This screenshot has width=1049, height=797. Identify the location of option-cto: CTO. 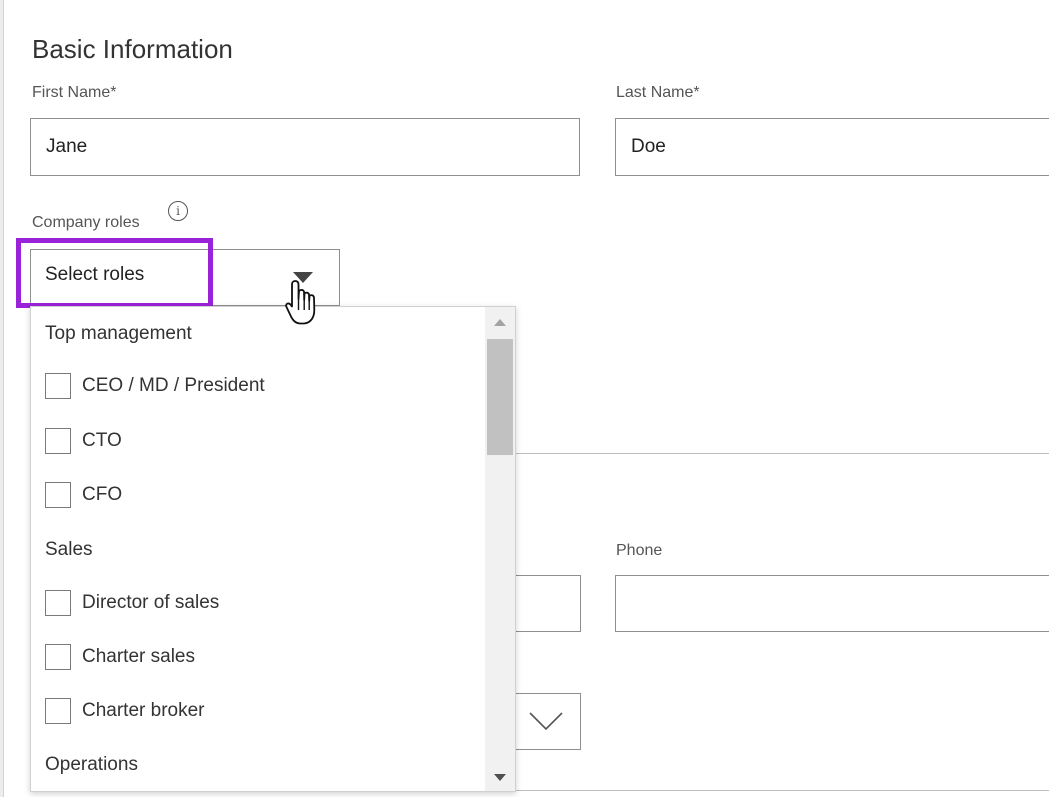
(83, 441).